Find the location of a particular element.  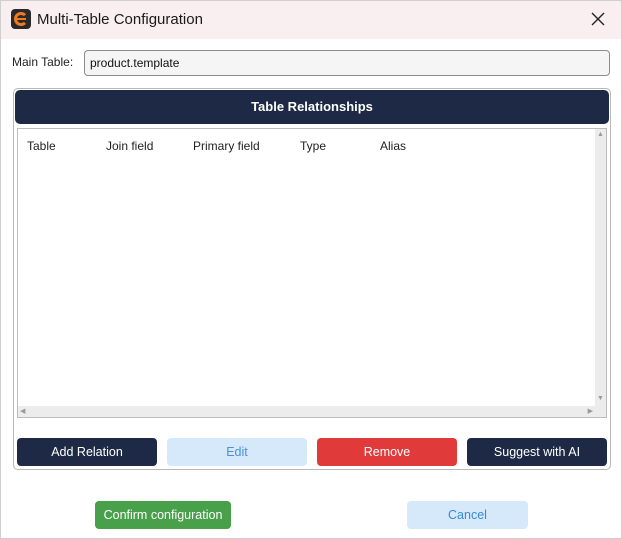

scroll-up-icon: ▲ is located at coordinates (600, 135).